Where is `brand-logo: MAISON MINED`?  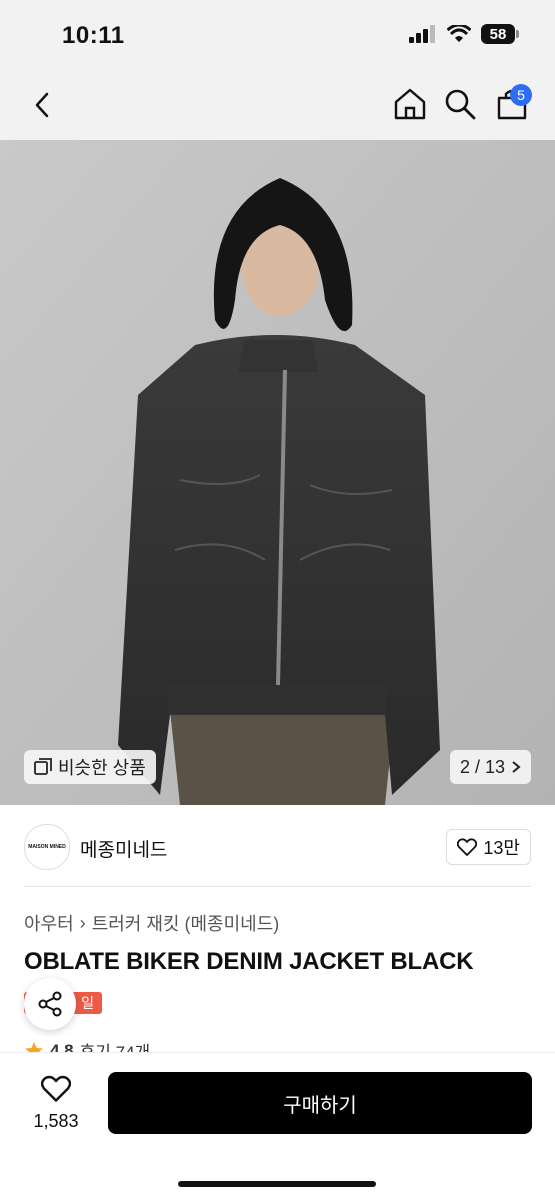 brand-logo: MAISON MINED is located at coordinates (47, 847).